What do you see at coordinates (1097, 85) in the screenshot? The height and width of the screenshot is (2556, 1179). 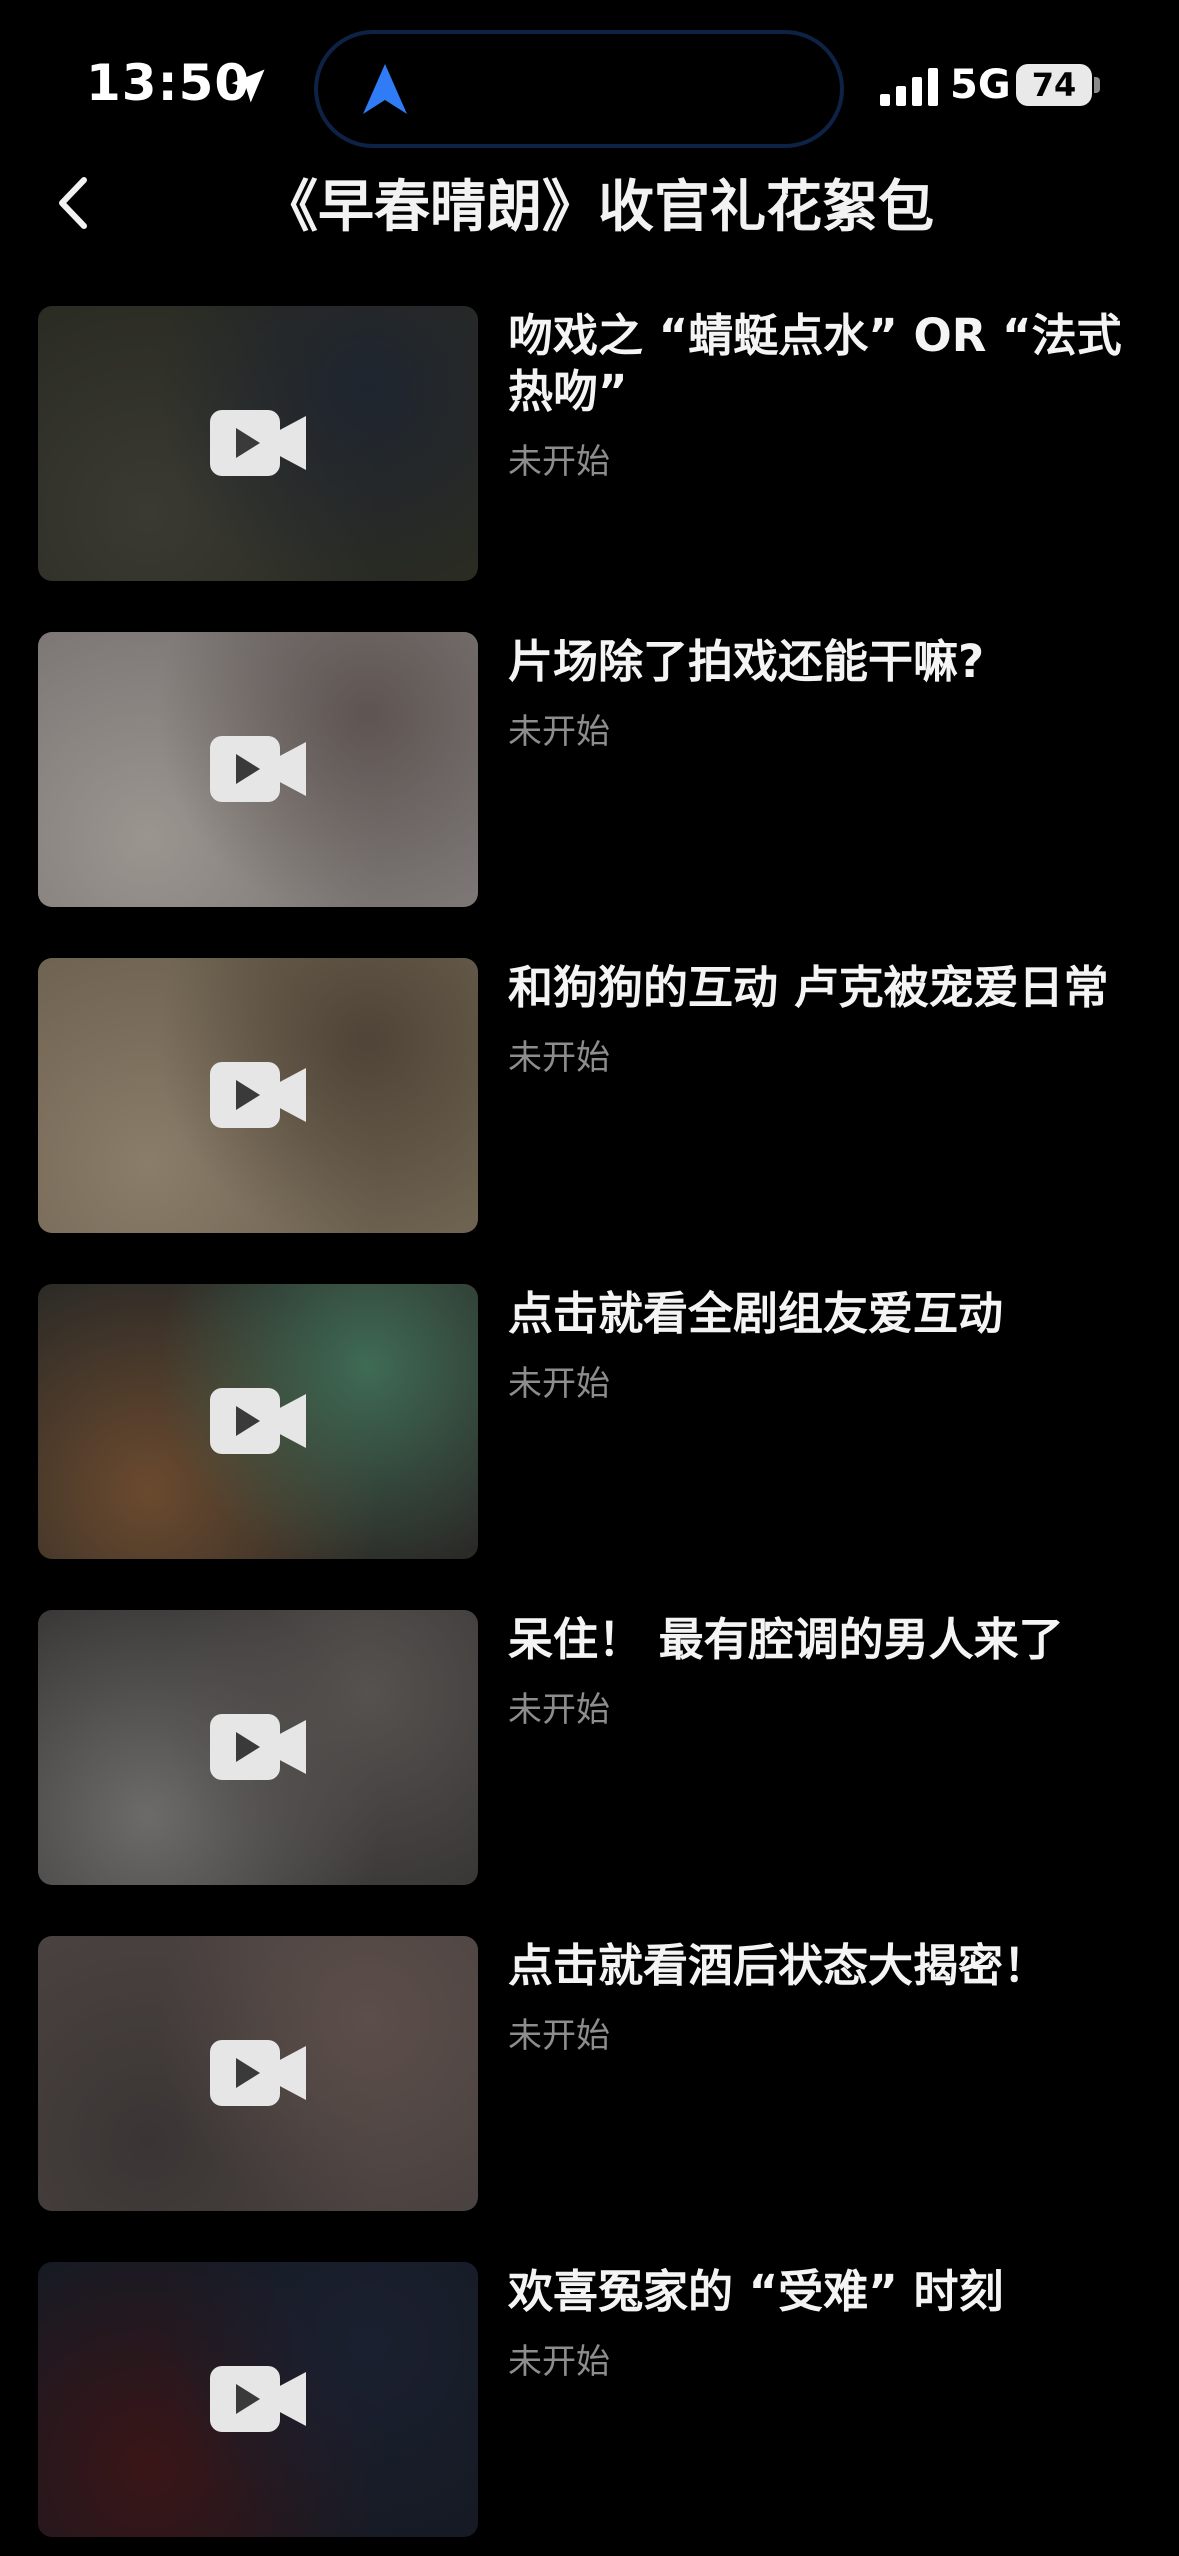 I see `battery-nub` at bounding box center [1097, 85].